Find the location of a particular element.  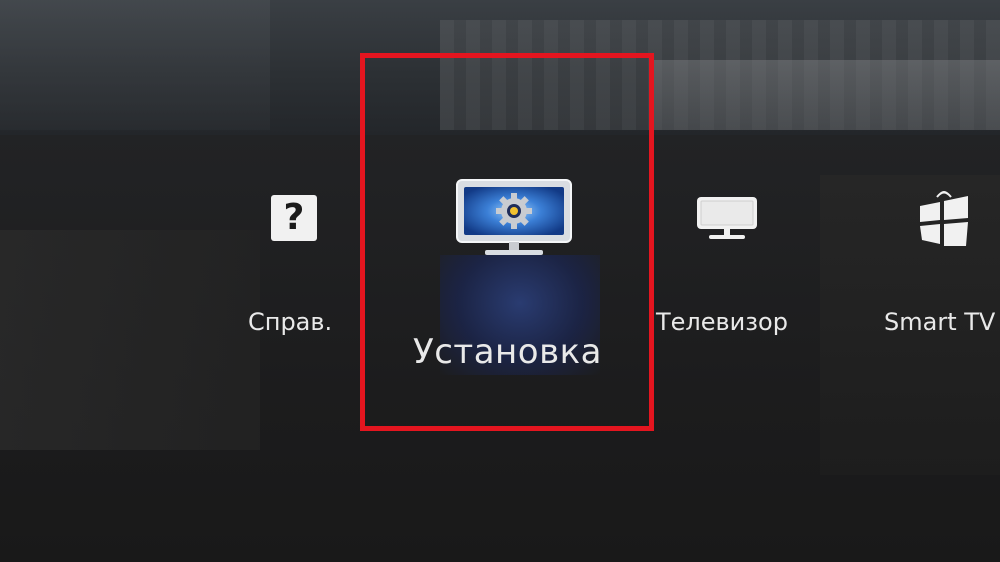

tv-icon is located at coordinates (727, 218).